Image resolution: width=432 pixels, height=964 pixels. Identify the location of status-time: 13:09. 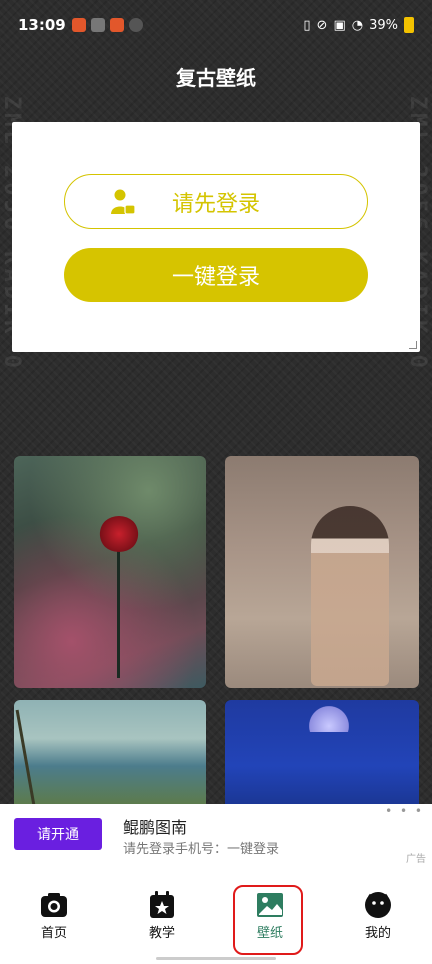
(42, 25).